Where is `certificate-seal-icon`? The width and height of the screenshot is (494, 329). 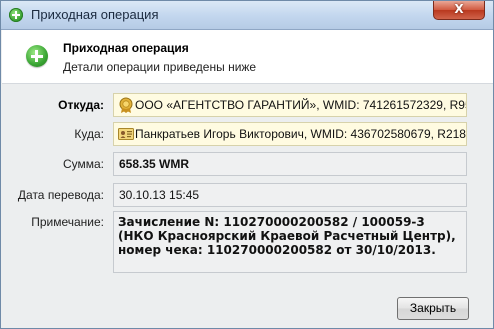 certificate-seal-icon is located at coordinates (126, 105).